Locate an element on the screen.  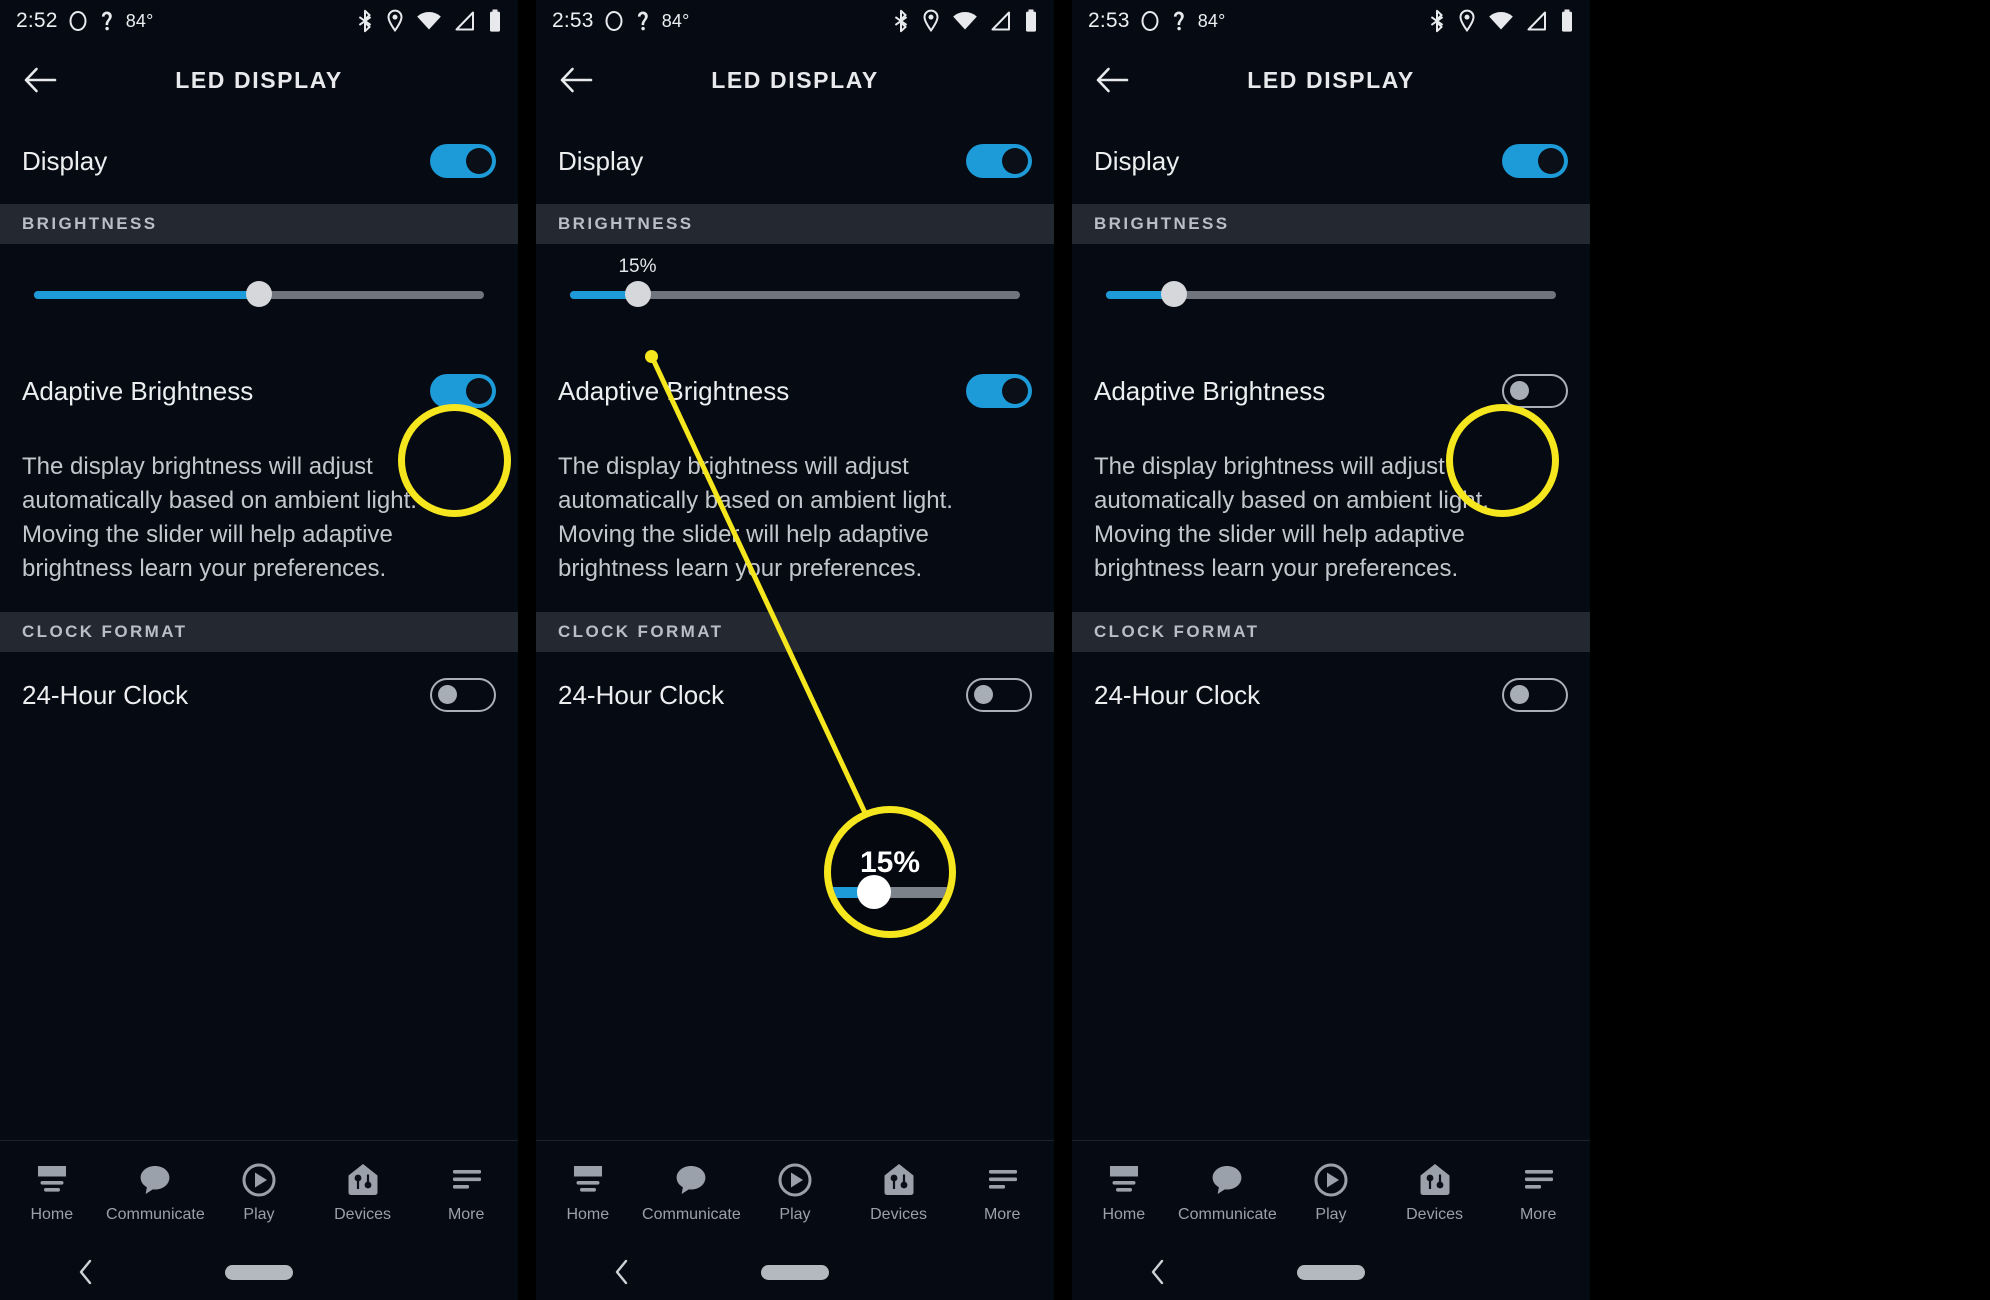
status-time: 2:52 is located at coordinates (37, 20).